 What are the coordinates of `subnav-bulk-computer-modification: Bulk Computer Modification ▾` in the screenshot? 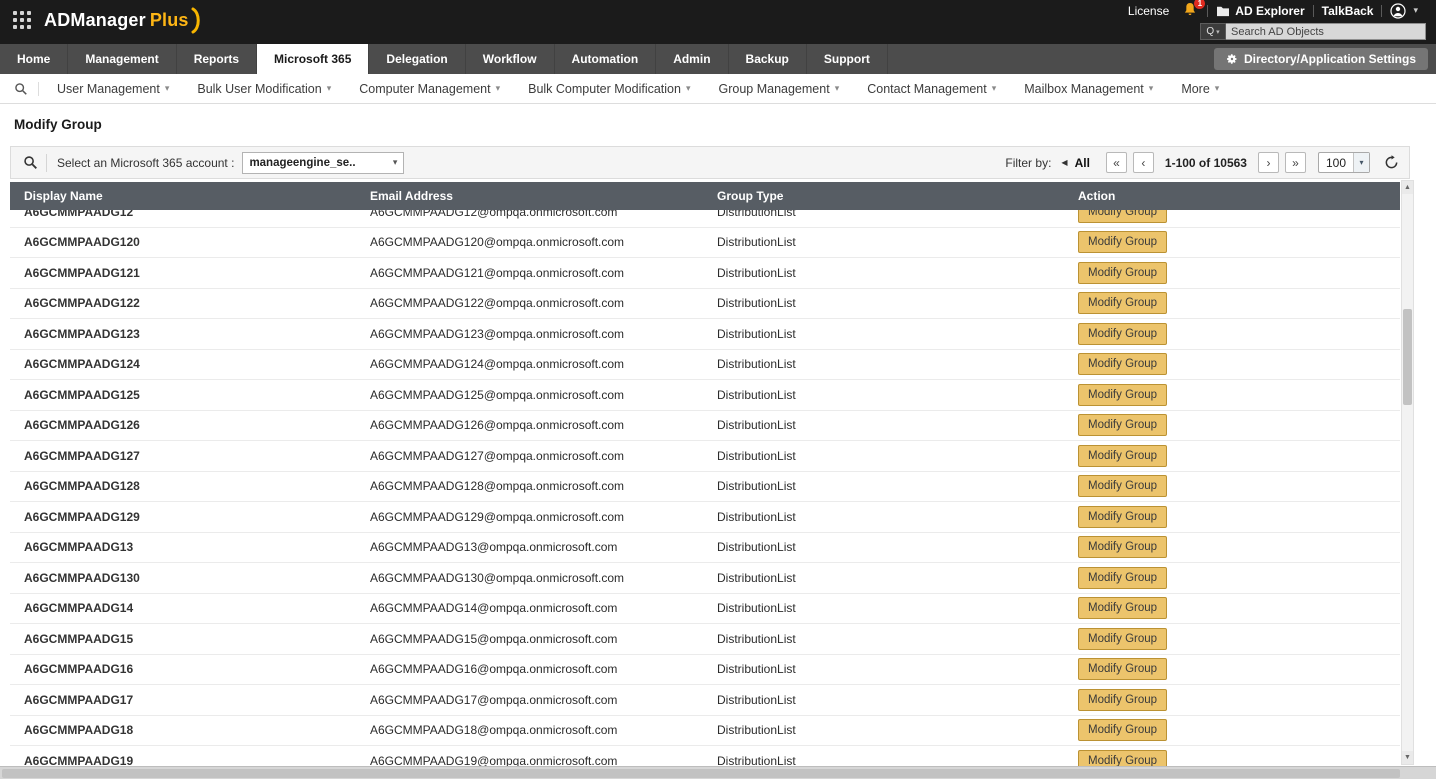 It's located at (609, 89).